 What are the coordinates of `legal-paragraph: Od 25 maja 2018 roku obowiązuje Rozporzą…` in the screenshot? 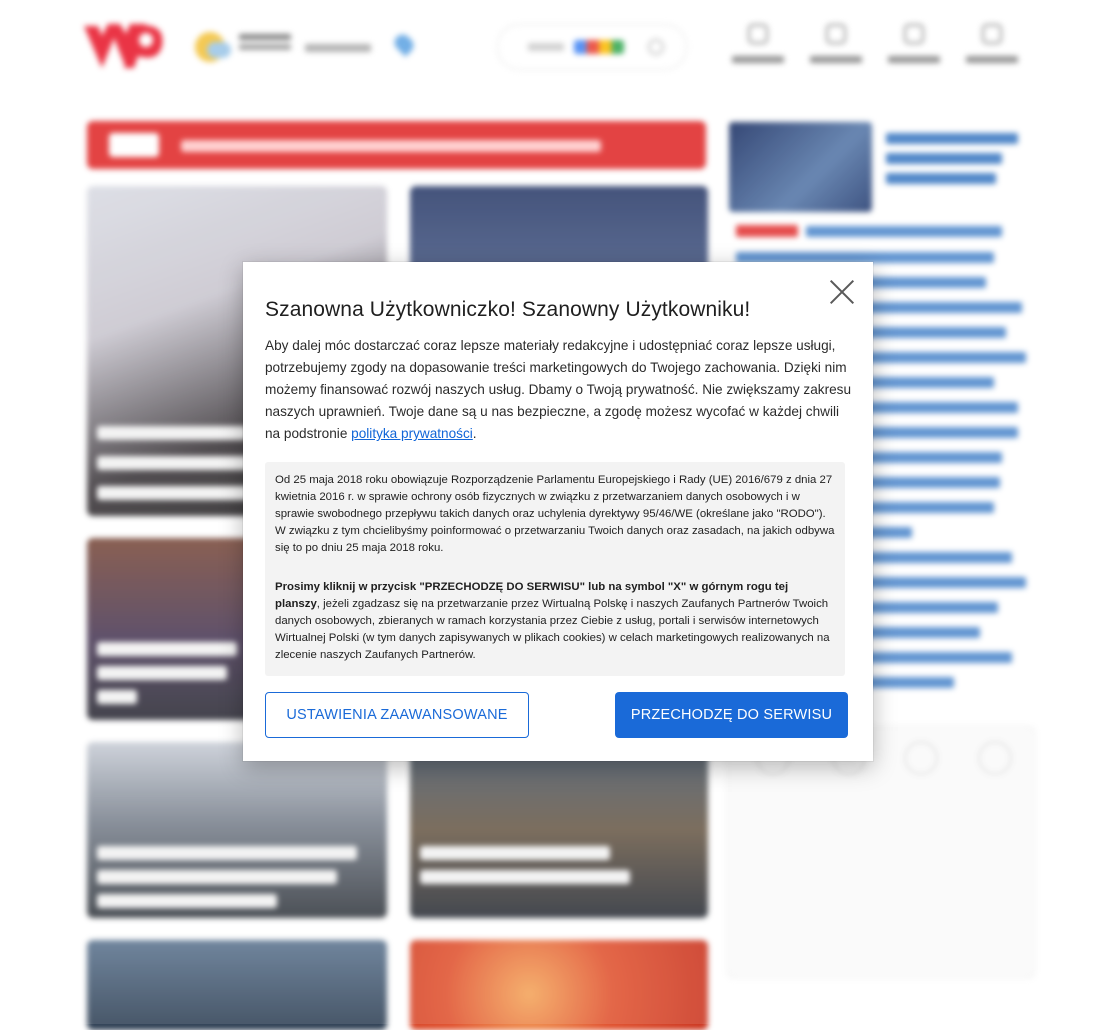 It's located at (555, 514).